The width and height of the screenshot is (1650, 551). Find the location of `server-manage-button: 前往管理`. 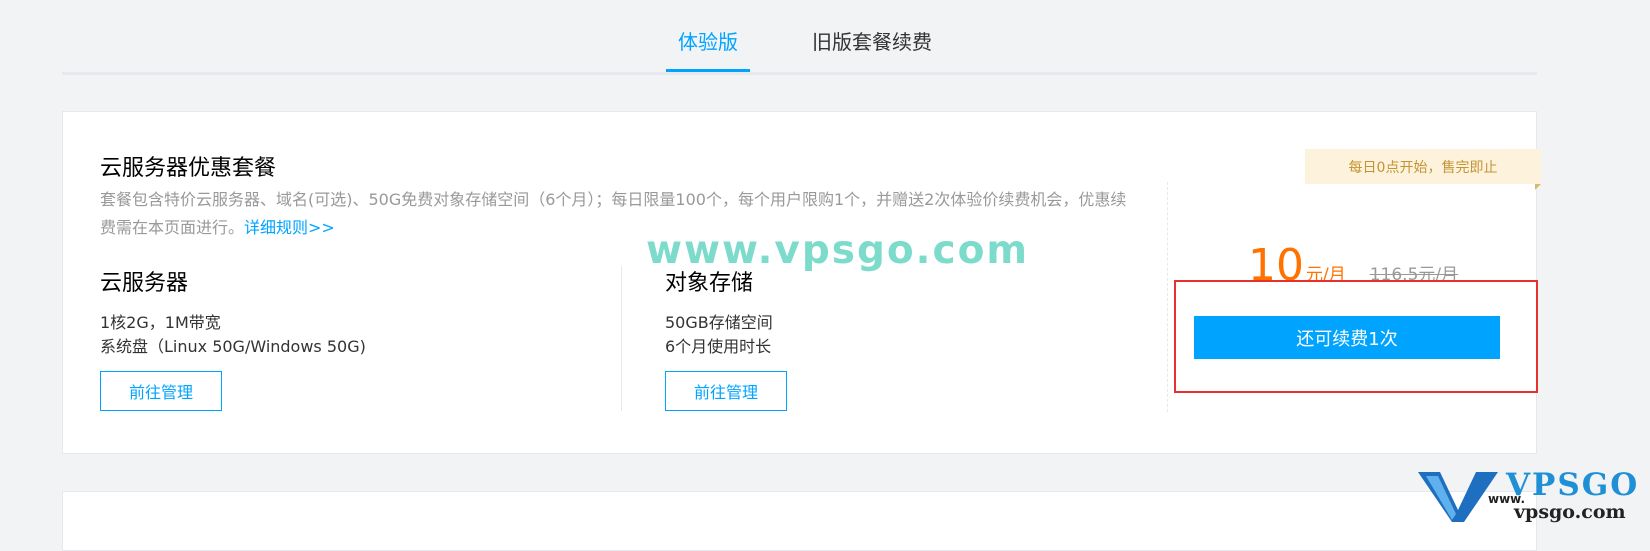

server-manage-button: 前往管理 is located at coordinates (161, 391).